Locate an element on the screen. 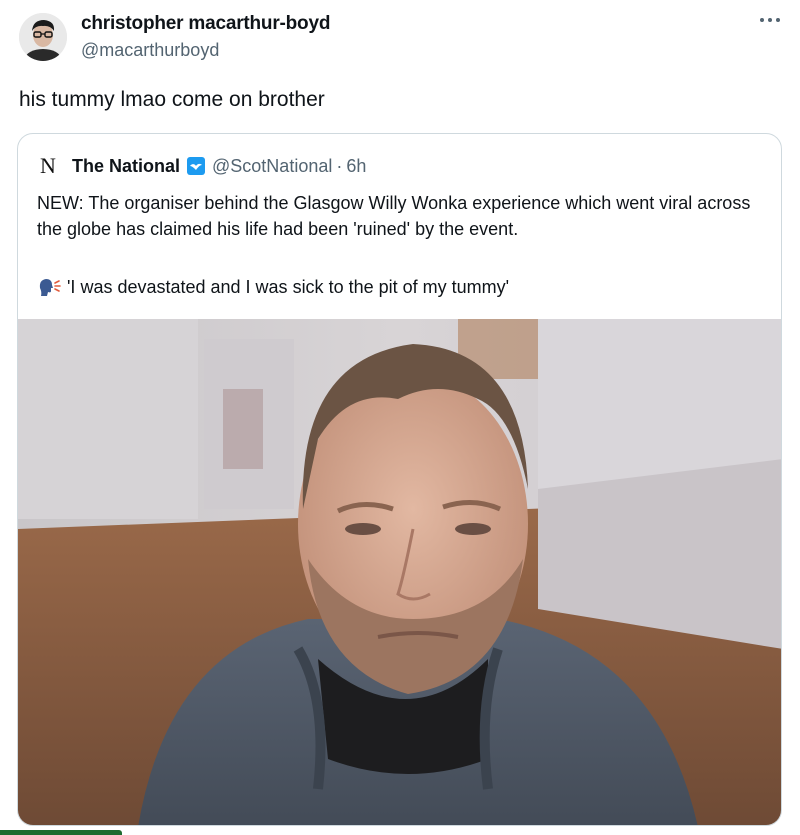 The image size is (800, 835). tweet-text: his tummy lmao come on brother is located at coordinates (172, 99).